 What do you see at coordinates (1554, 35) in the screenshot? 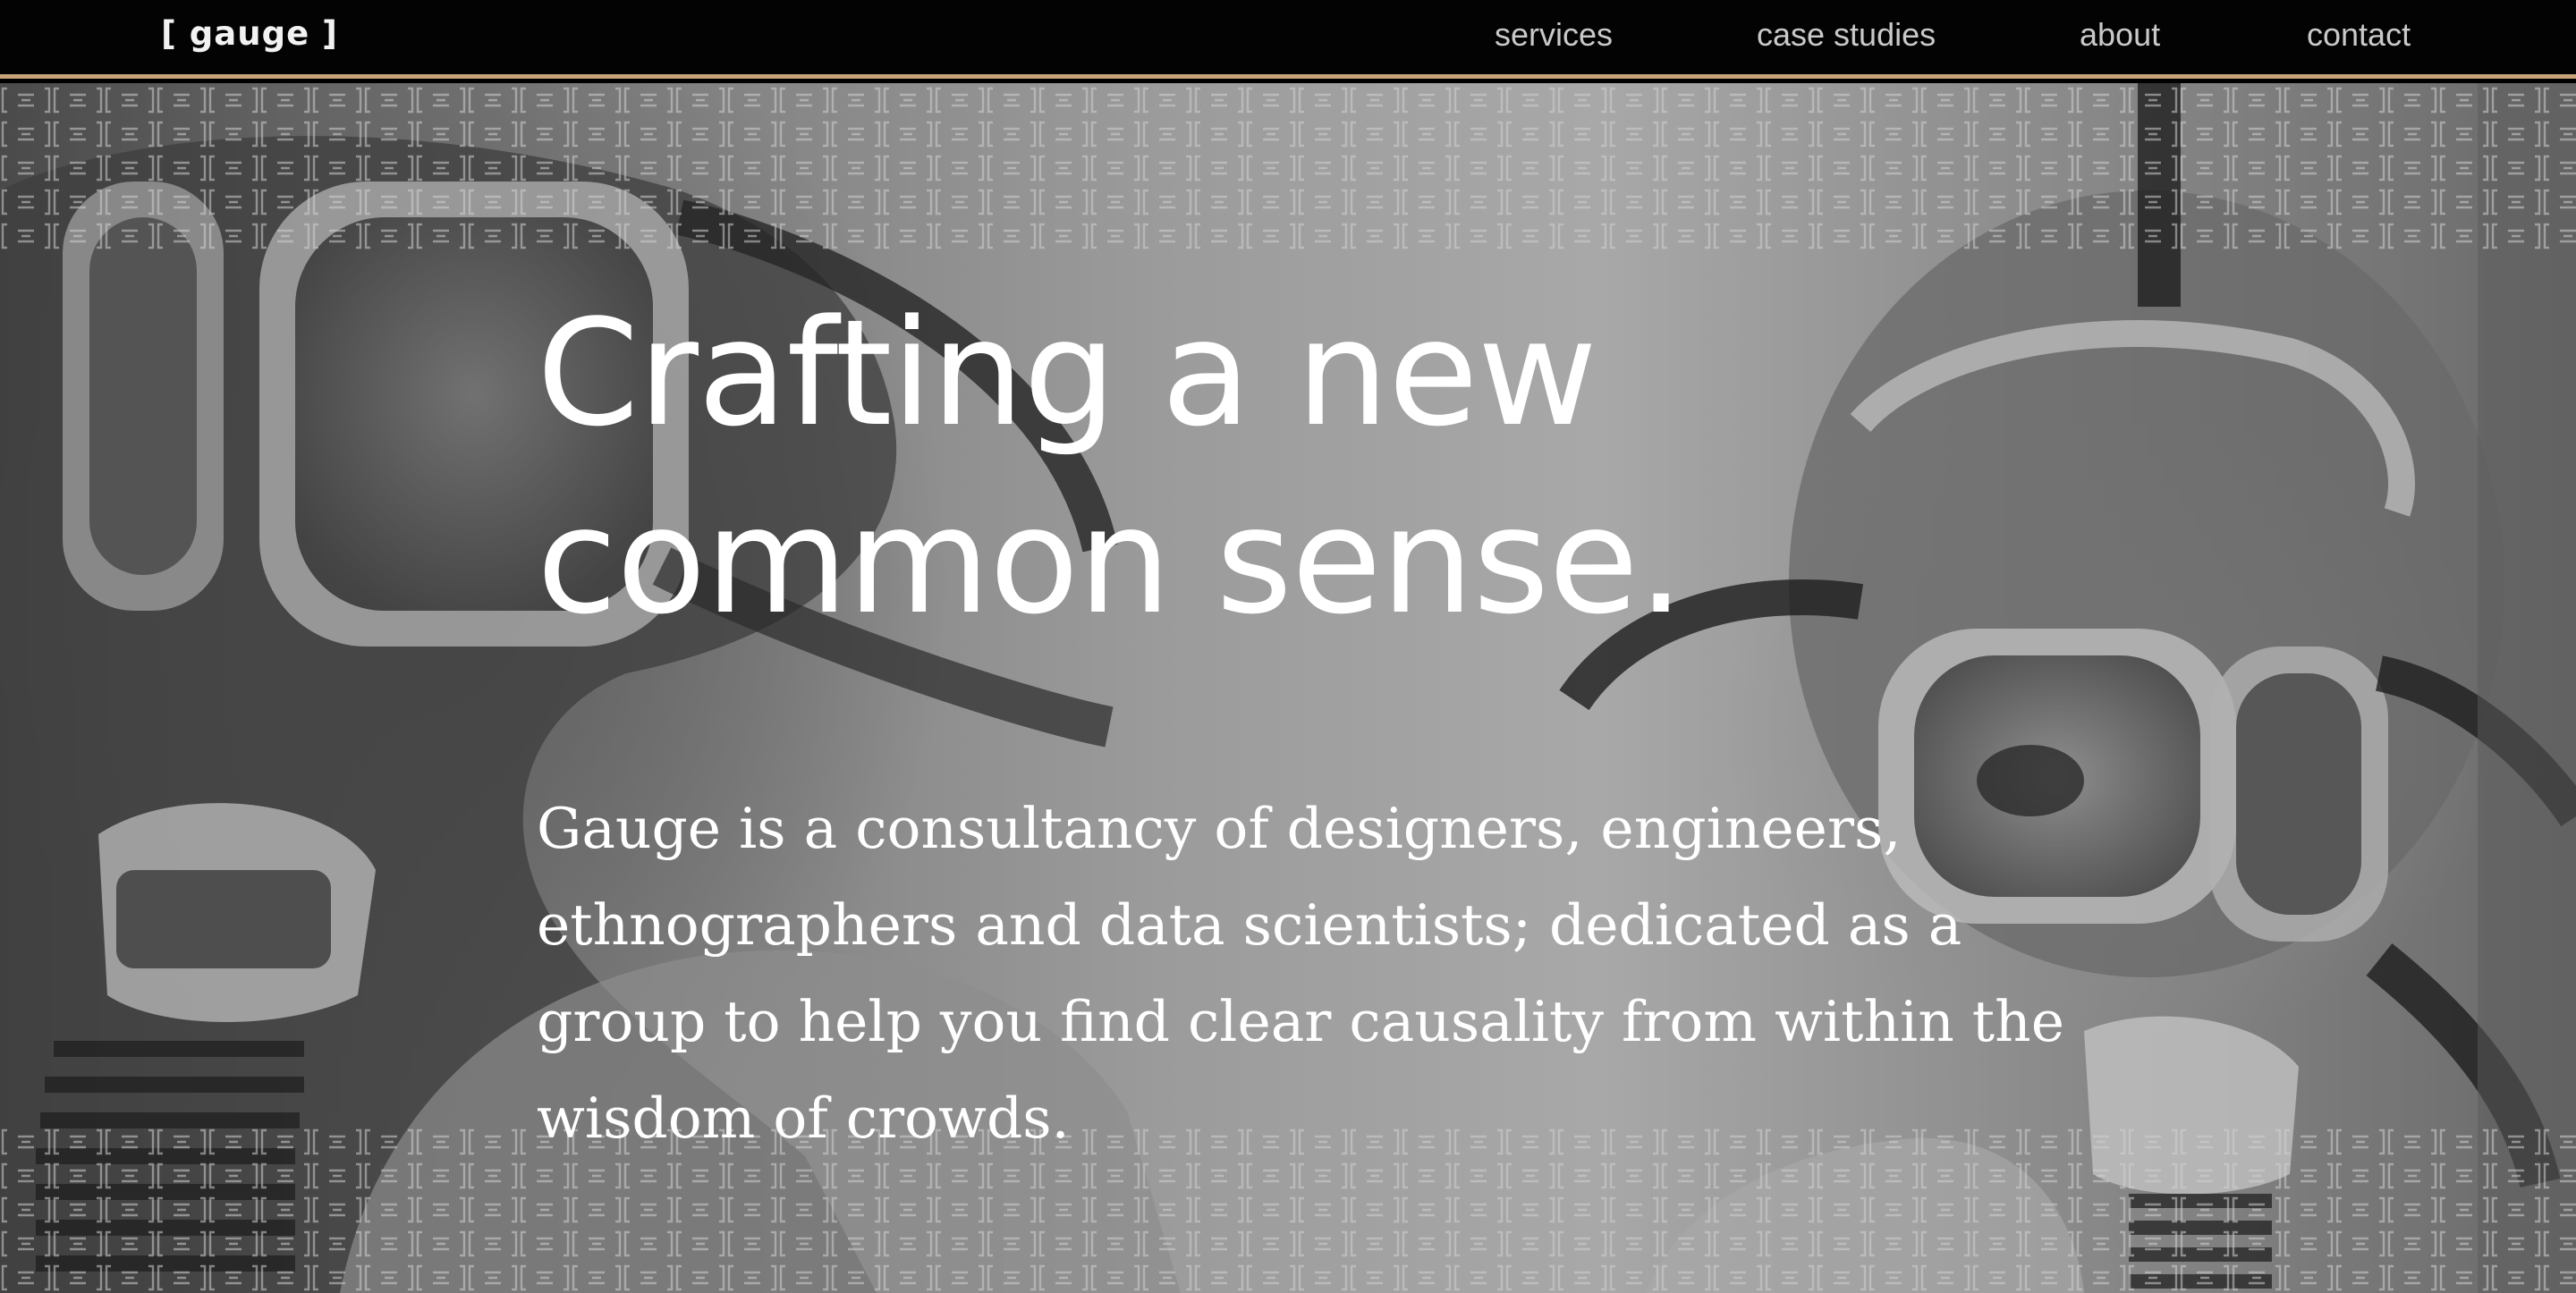
I see `nav-link-services: services` at bounding box center [1554, 35].